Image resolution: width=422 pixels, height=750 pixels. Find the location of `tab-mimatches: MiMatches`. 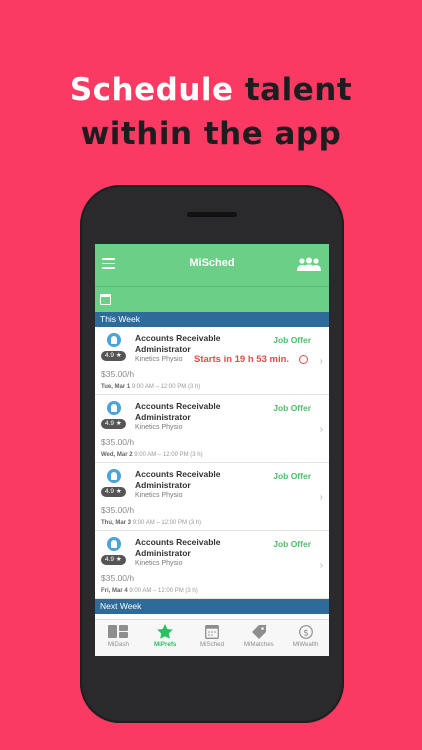

tab-mimatches: MiMatches is located at coordinates (258, 638).